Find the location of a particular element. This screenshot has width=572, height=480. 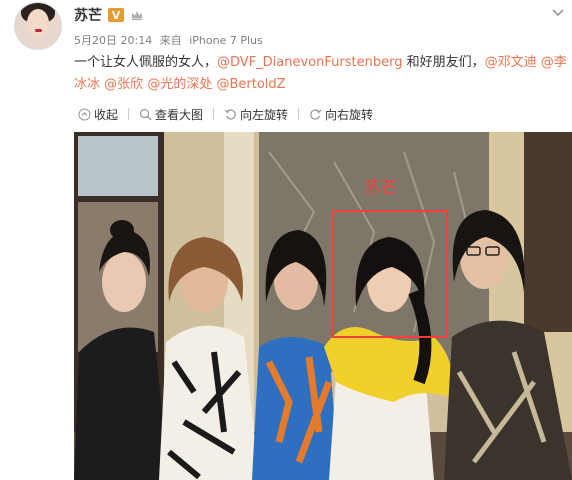

rotate-left-label: 向左旋转 is located at coordinates (264, 114).